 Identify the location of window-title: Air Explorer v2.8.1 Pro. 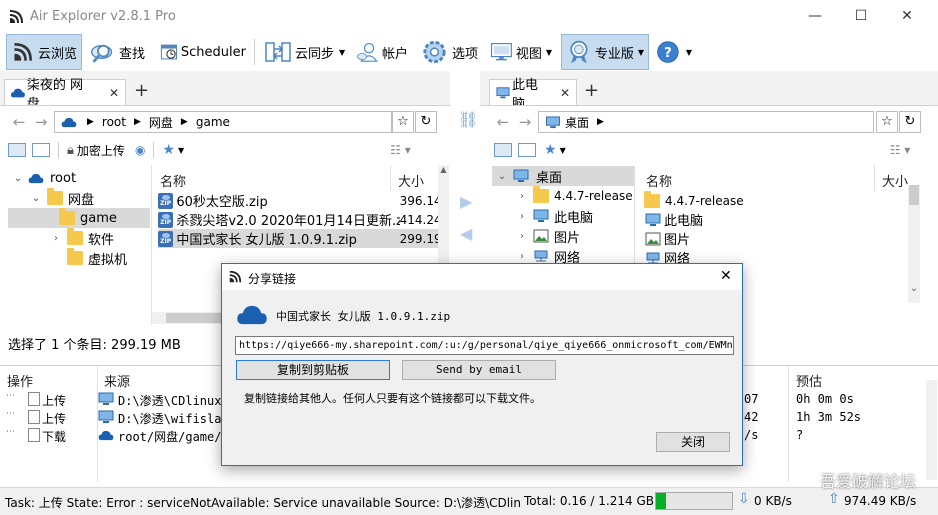
(103, 16).